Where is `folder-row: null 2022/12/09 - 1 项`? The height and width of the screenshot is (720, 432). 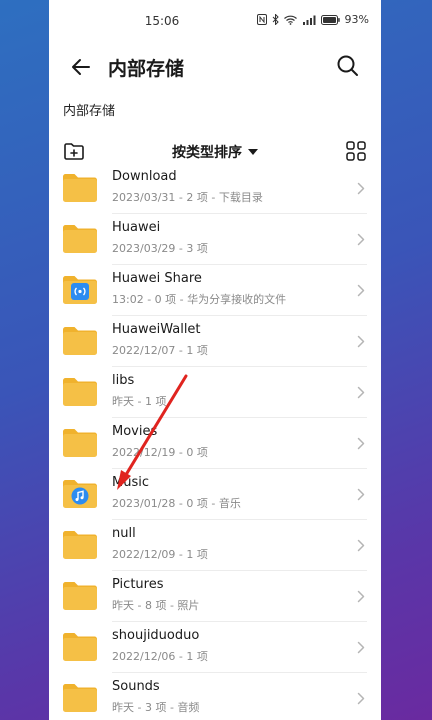
folder-row: null 2022/12/09 - 1 项 is located at coordinates (215, 545).